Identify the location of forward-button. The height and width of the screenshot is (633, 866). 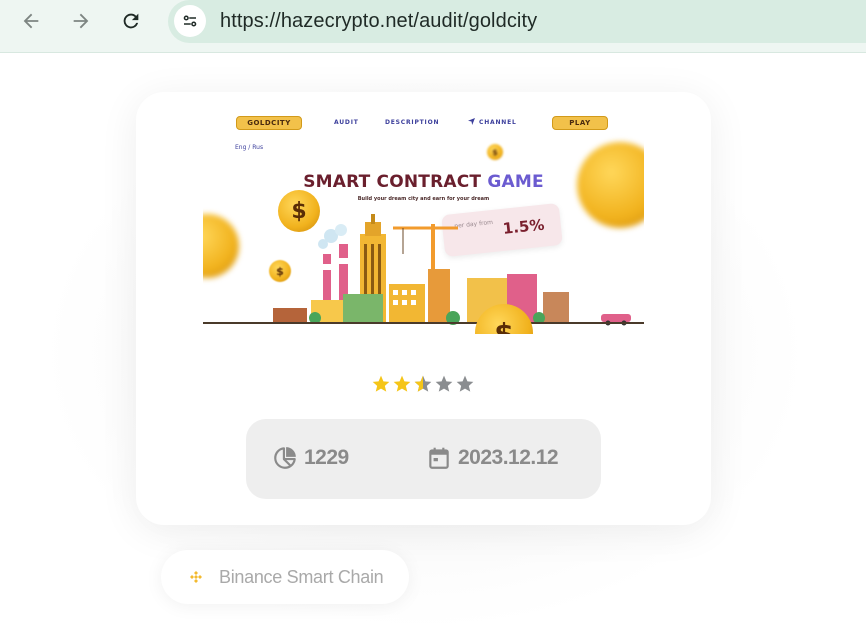
(81, 21).